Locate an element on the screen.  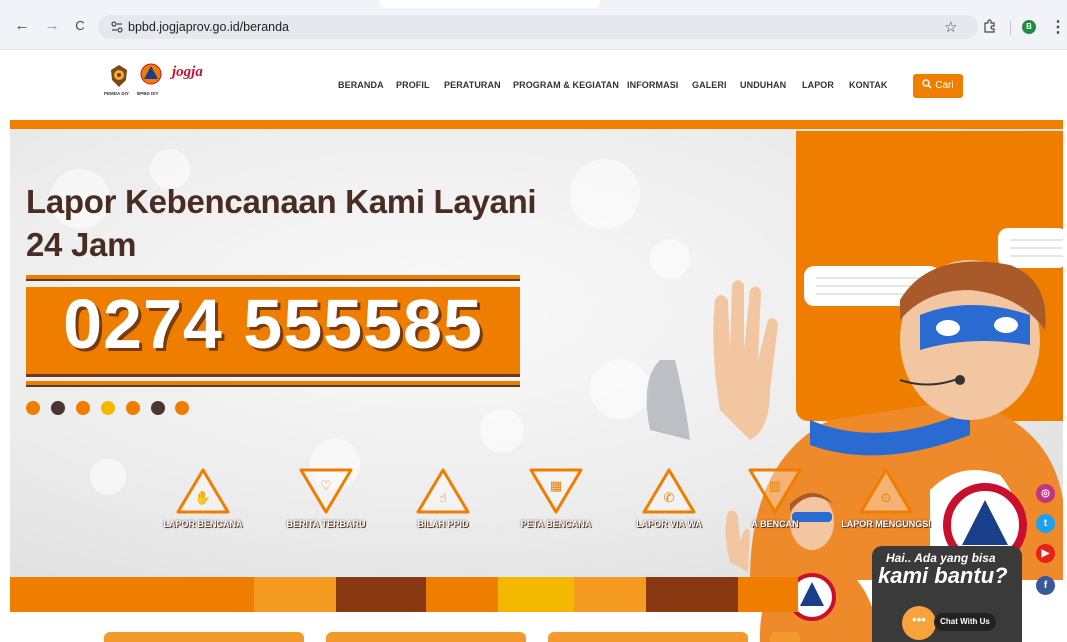
twitter-icon: t is located at coordinates (1045, 523).